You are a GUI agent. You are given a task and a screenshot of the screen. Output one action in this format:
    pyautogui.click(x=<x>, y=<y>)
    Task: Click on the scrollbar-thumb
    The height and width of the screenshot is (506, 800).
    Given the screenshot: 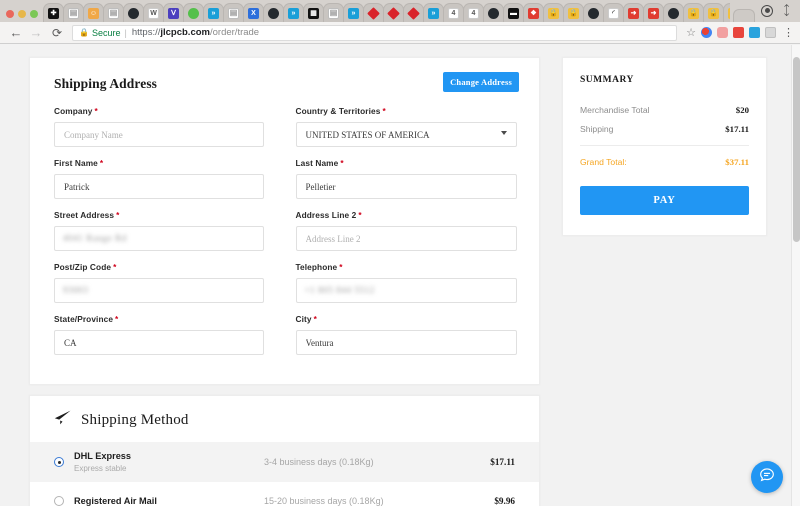 What is the action you would take?
    pyautogui.click(x=796, y=149)
    